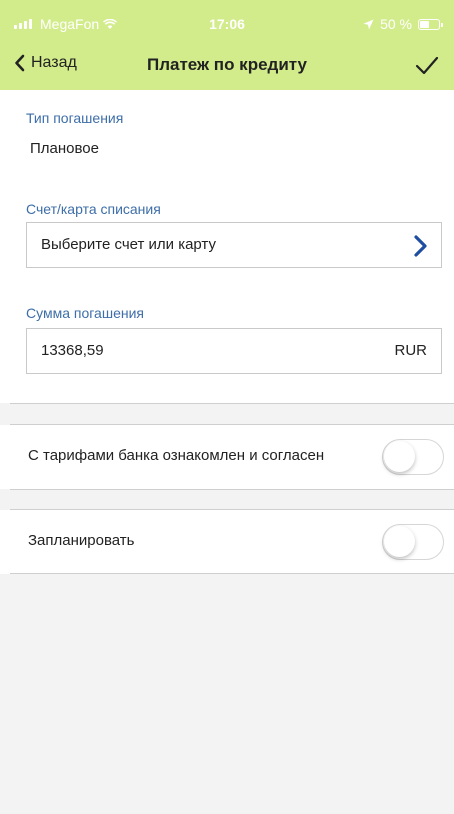 The width and height of the screenshot is (454, 814). What do you see at coordinates (430, 24) in the screenshot?
I see `battery-icon` at bounding box center [430, 24].